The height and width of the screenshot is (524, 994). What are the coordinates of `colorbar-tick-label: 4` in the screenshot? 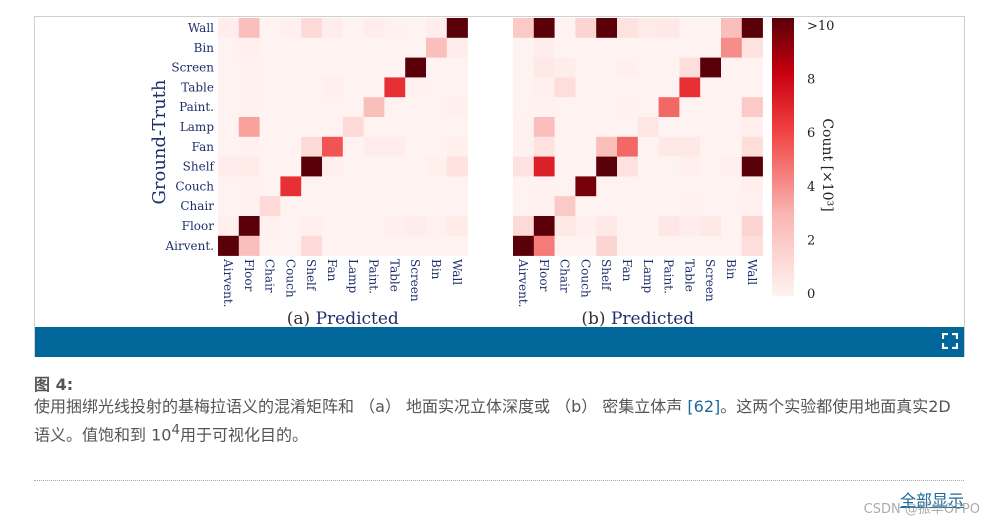 It's located at (811, 187).